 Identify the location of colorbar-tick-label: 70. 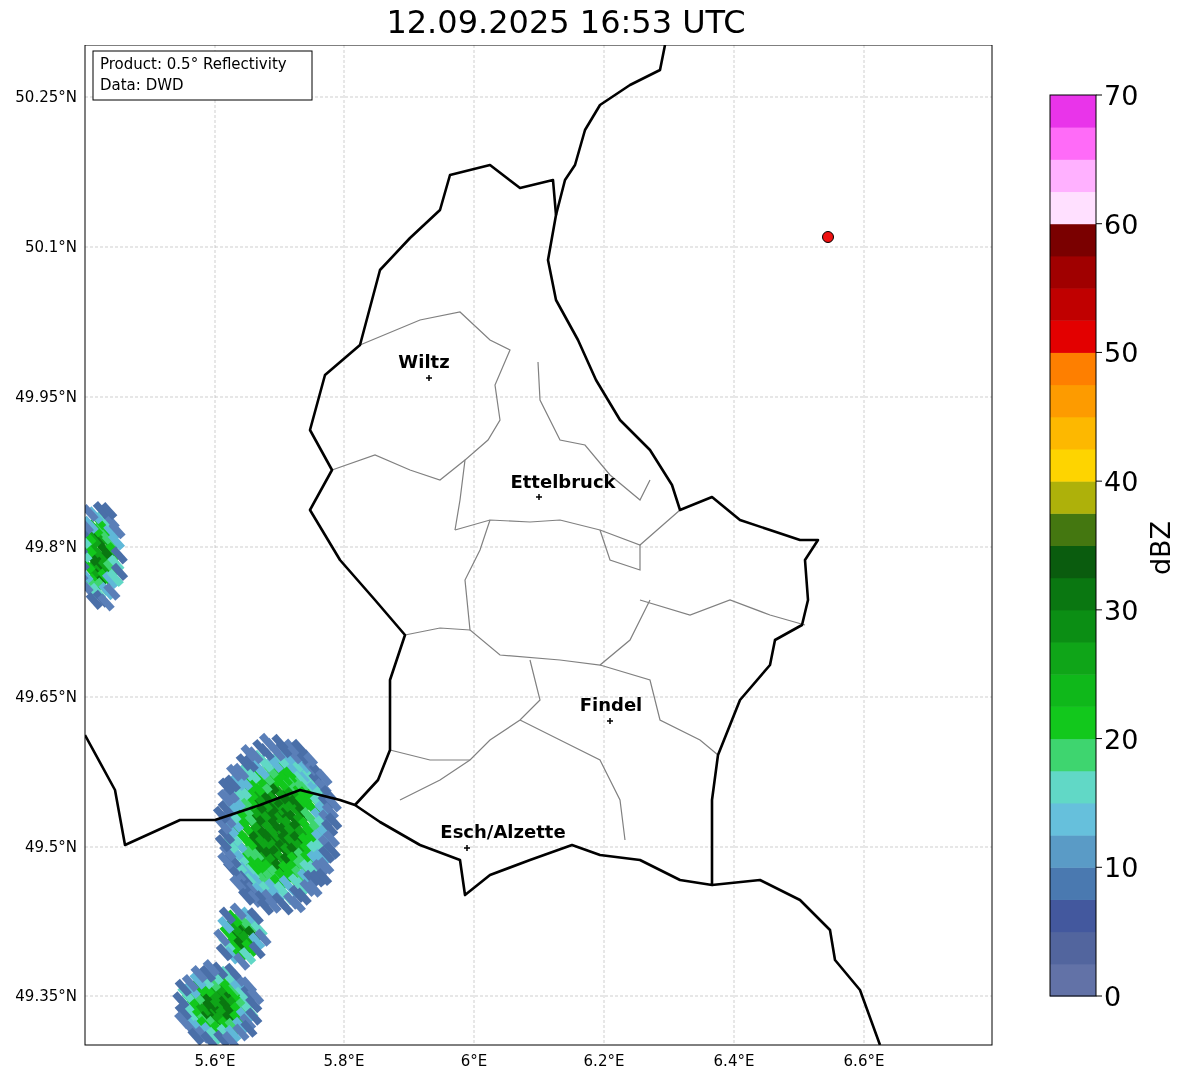
(1121, 95).